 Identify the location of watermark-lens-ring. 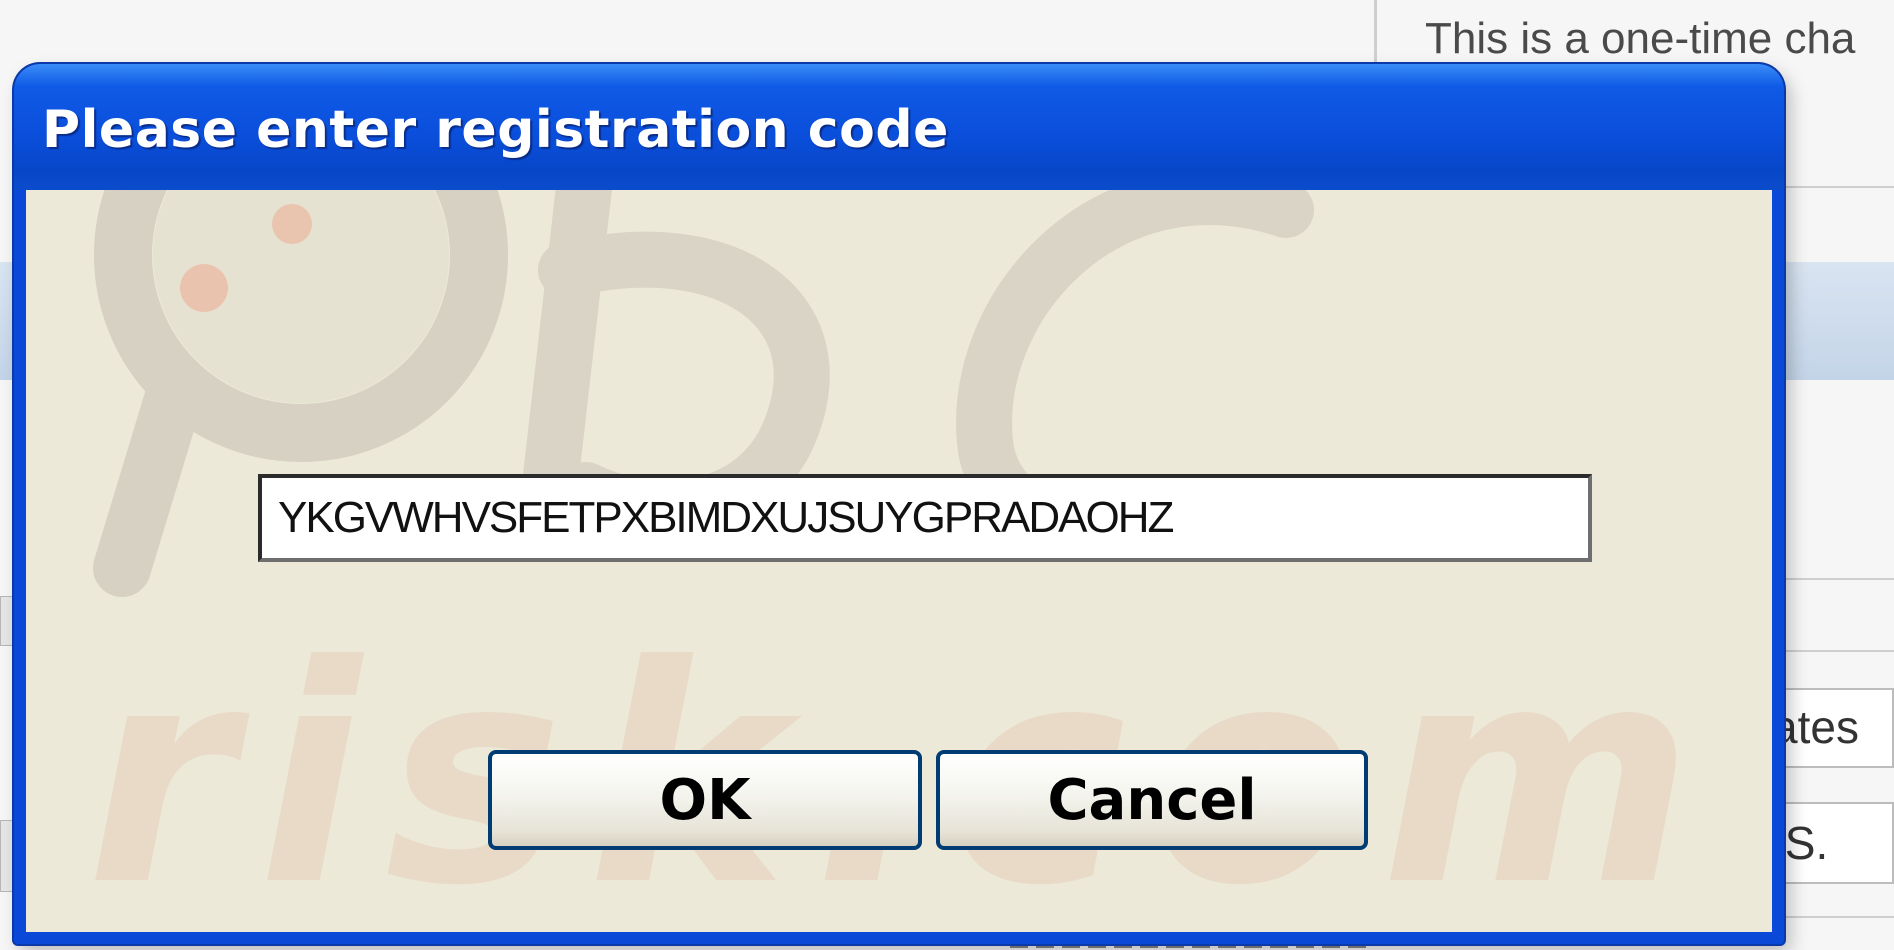
(301, 326).